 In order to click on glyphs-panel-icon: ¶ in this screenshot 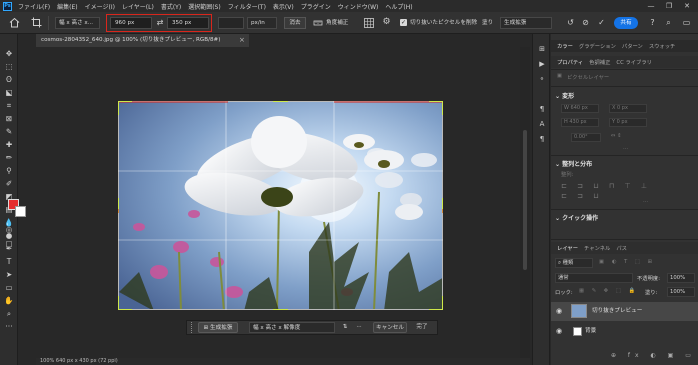, I will do `click(542, 139)`.